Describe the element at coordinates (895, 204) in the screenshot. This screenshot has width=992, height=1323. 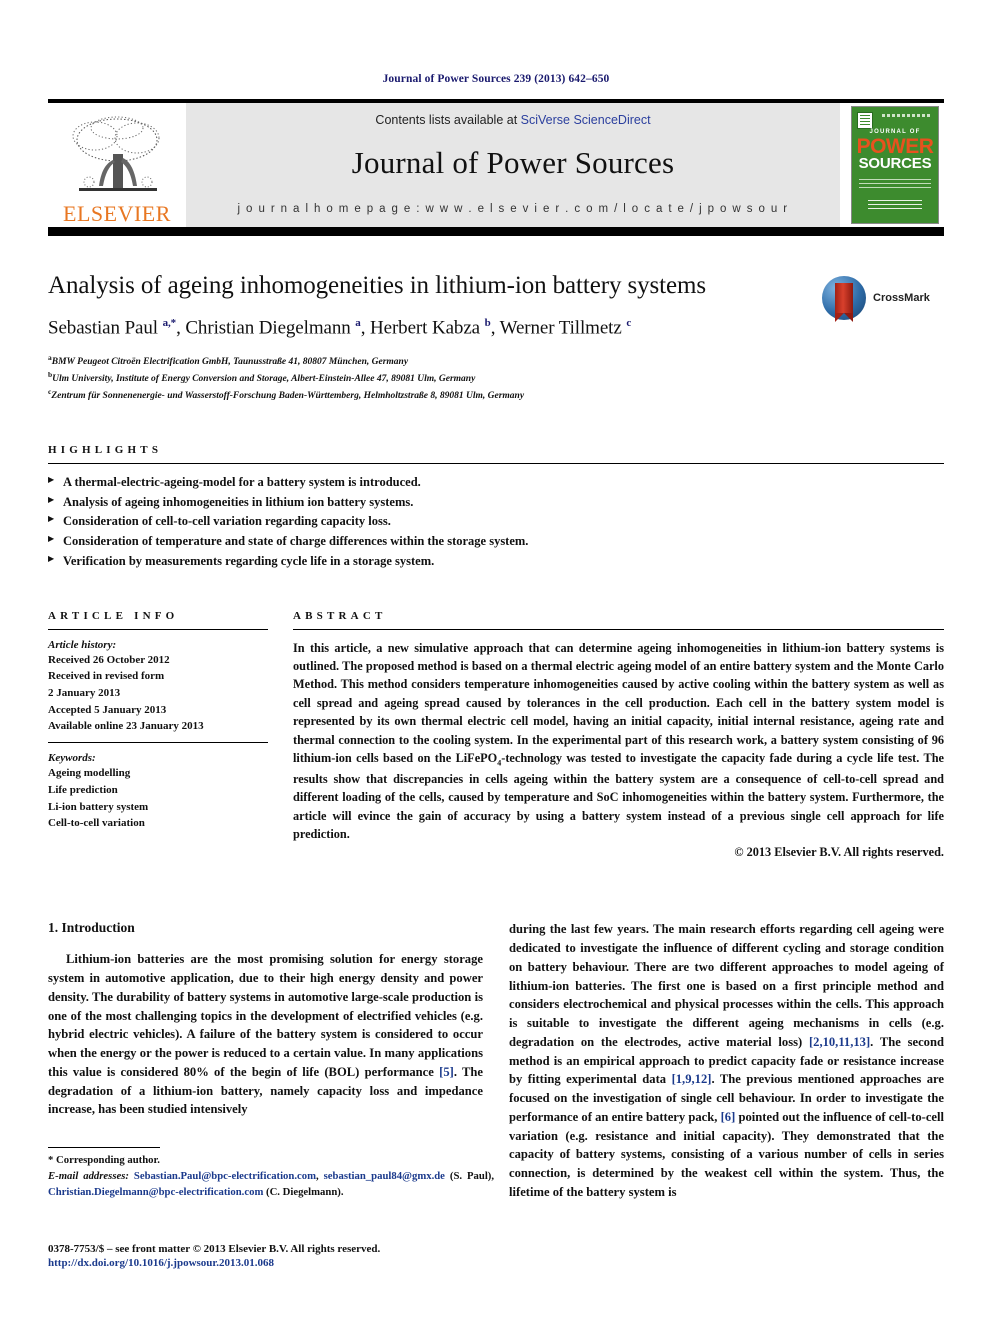
I see `cover-footer-lines` at that location.